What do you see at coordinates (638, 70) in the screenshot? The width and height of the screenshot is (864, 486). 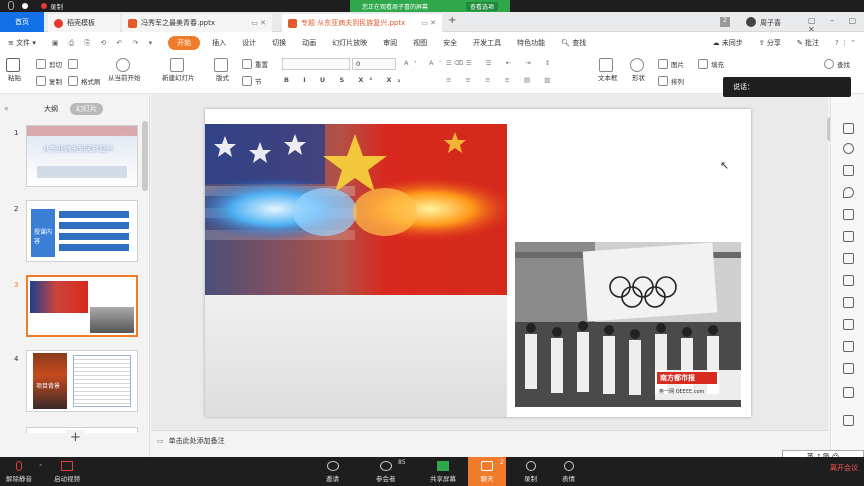 I see `shape-button: 形状` at bounding box center [638, 70].